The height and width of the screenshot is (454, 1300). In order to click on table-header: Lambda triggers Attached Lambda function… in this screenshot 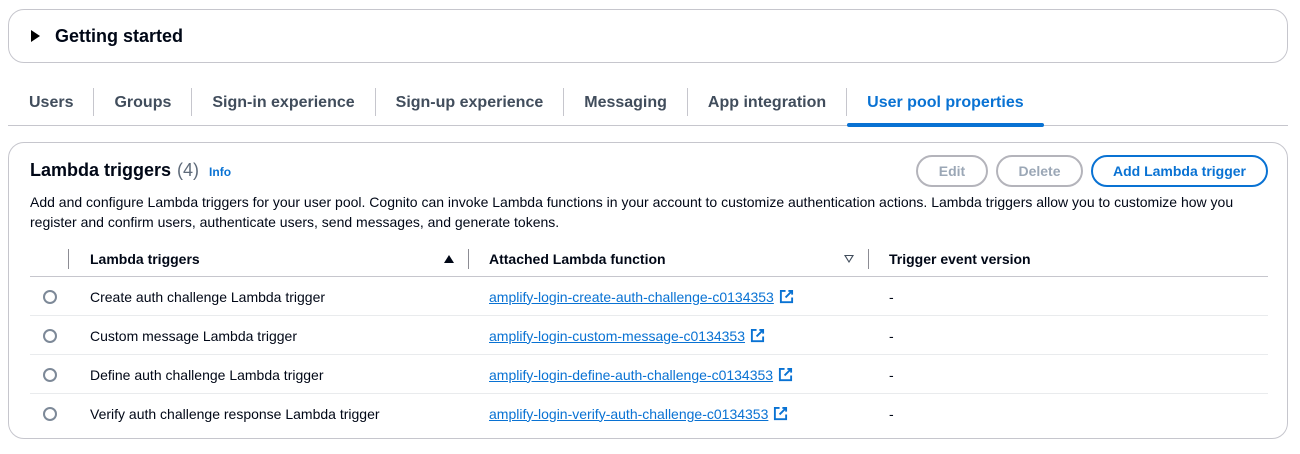, I will do `click(649, 259)`.